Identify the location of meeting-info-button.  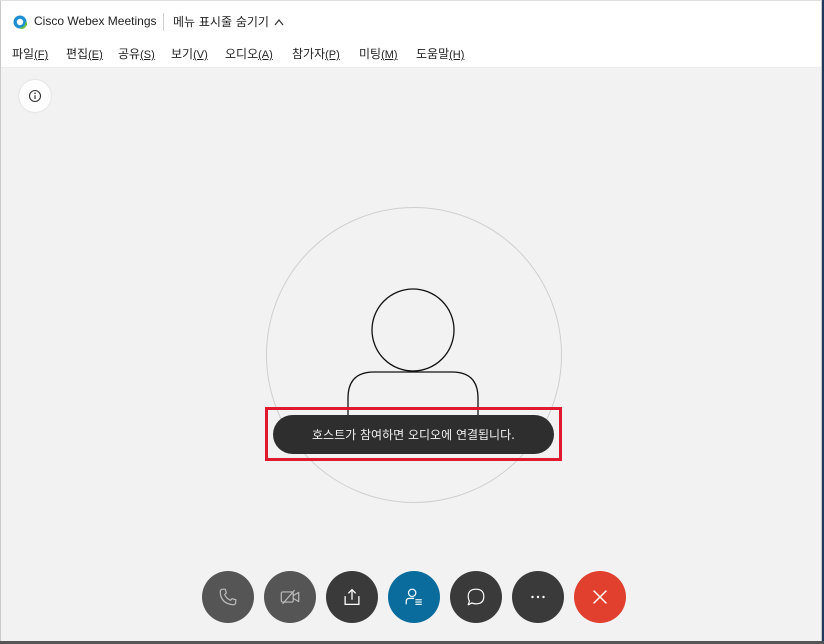
(35, 96).